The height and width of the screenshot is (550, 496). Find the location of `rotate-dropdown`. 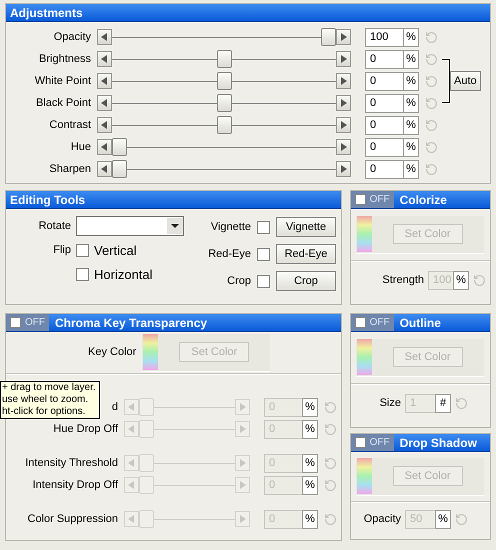

rotate-dropdown is located at coordinates (130, 226).